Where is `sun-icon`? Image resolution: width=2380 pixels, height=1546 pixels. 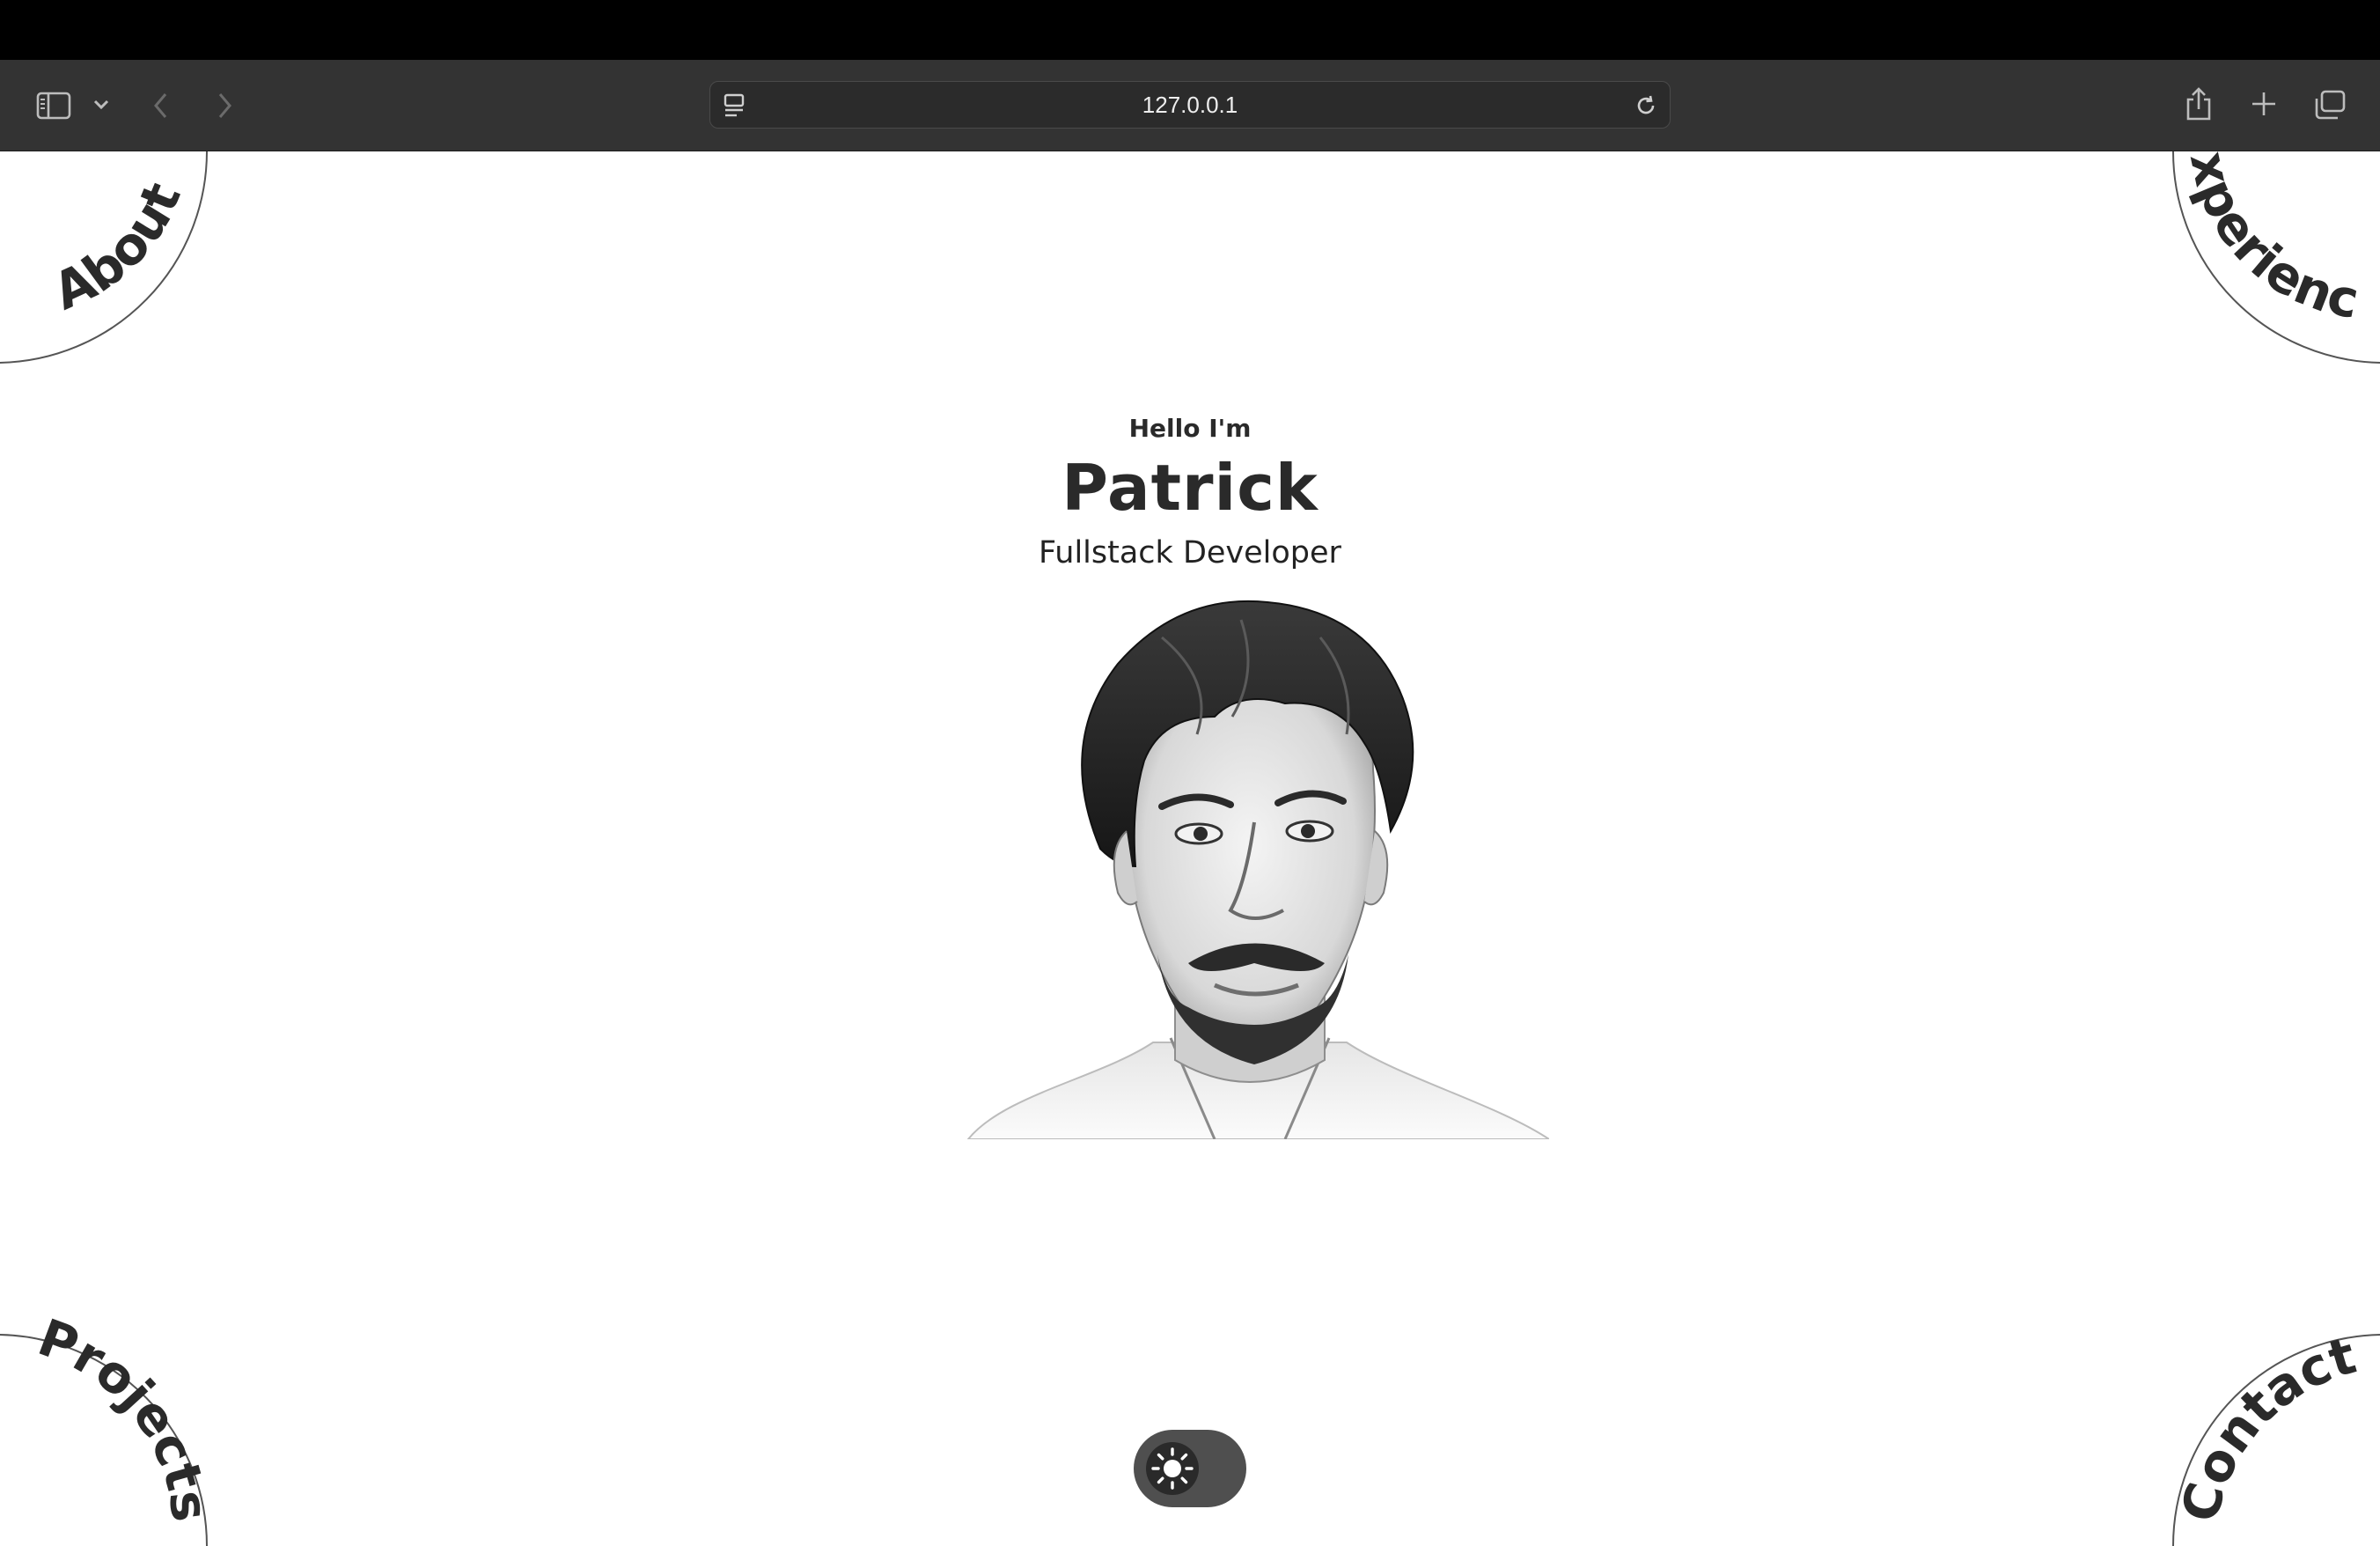
sun-icon is located at coordinates (1172, 1468).